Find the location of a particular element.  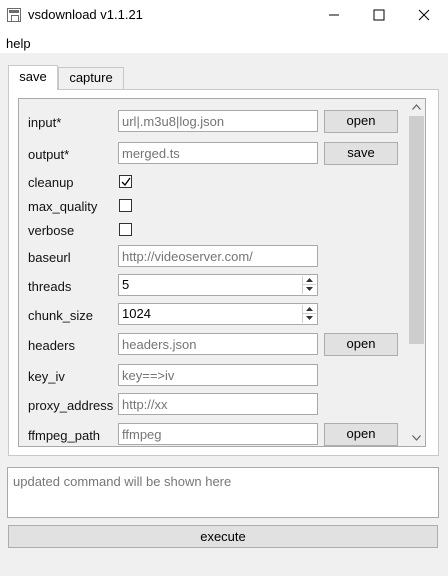

maximize-icon is located at coordinates (379, 15).